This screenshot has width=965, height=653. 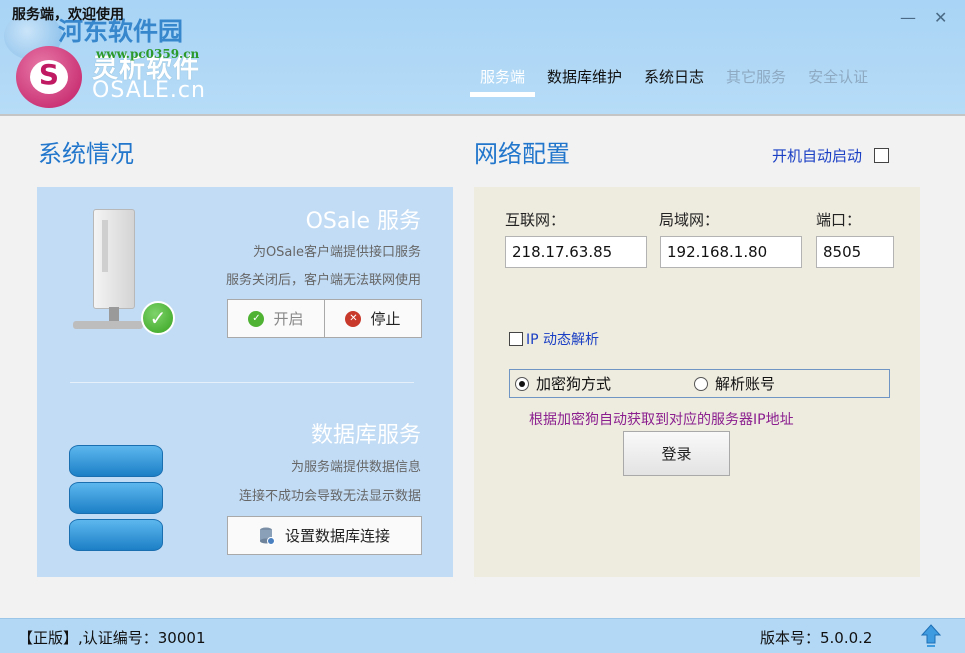 I want to click on radio-dongle: 加密狗方式, so click(x=563, y=383).